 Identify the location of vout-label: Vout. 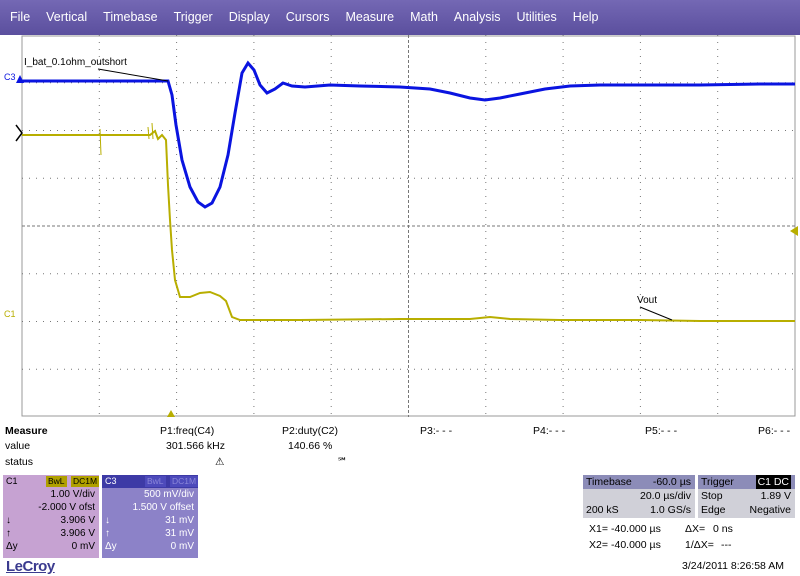
(647, 300).